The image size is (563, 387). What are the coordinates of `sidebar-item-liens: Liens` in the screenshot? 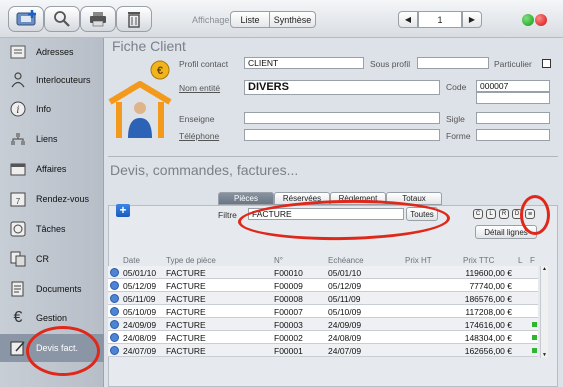 It's located at (52, 139).